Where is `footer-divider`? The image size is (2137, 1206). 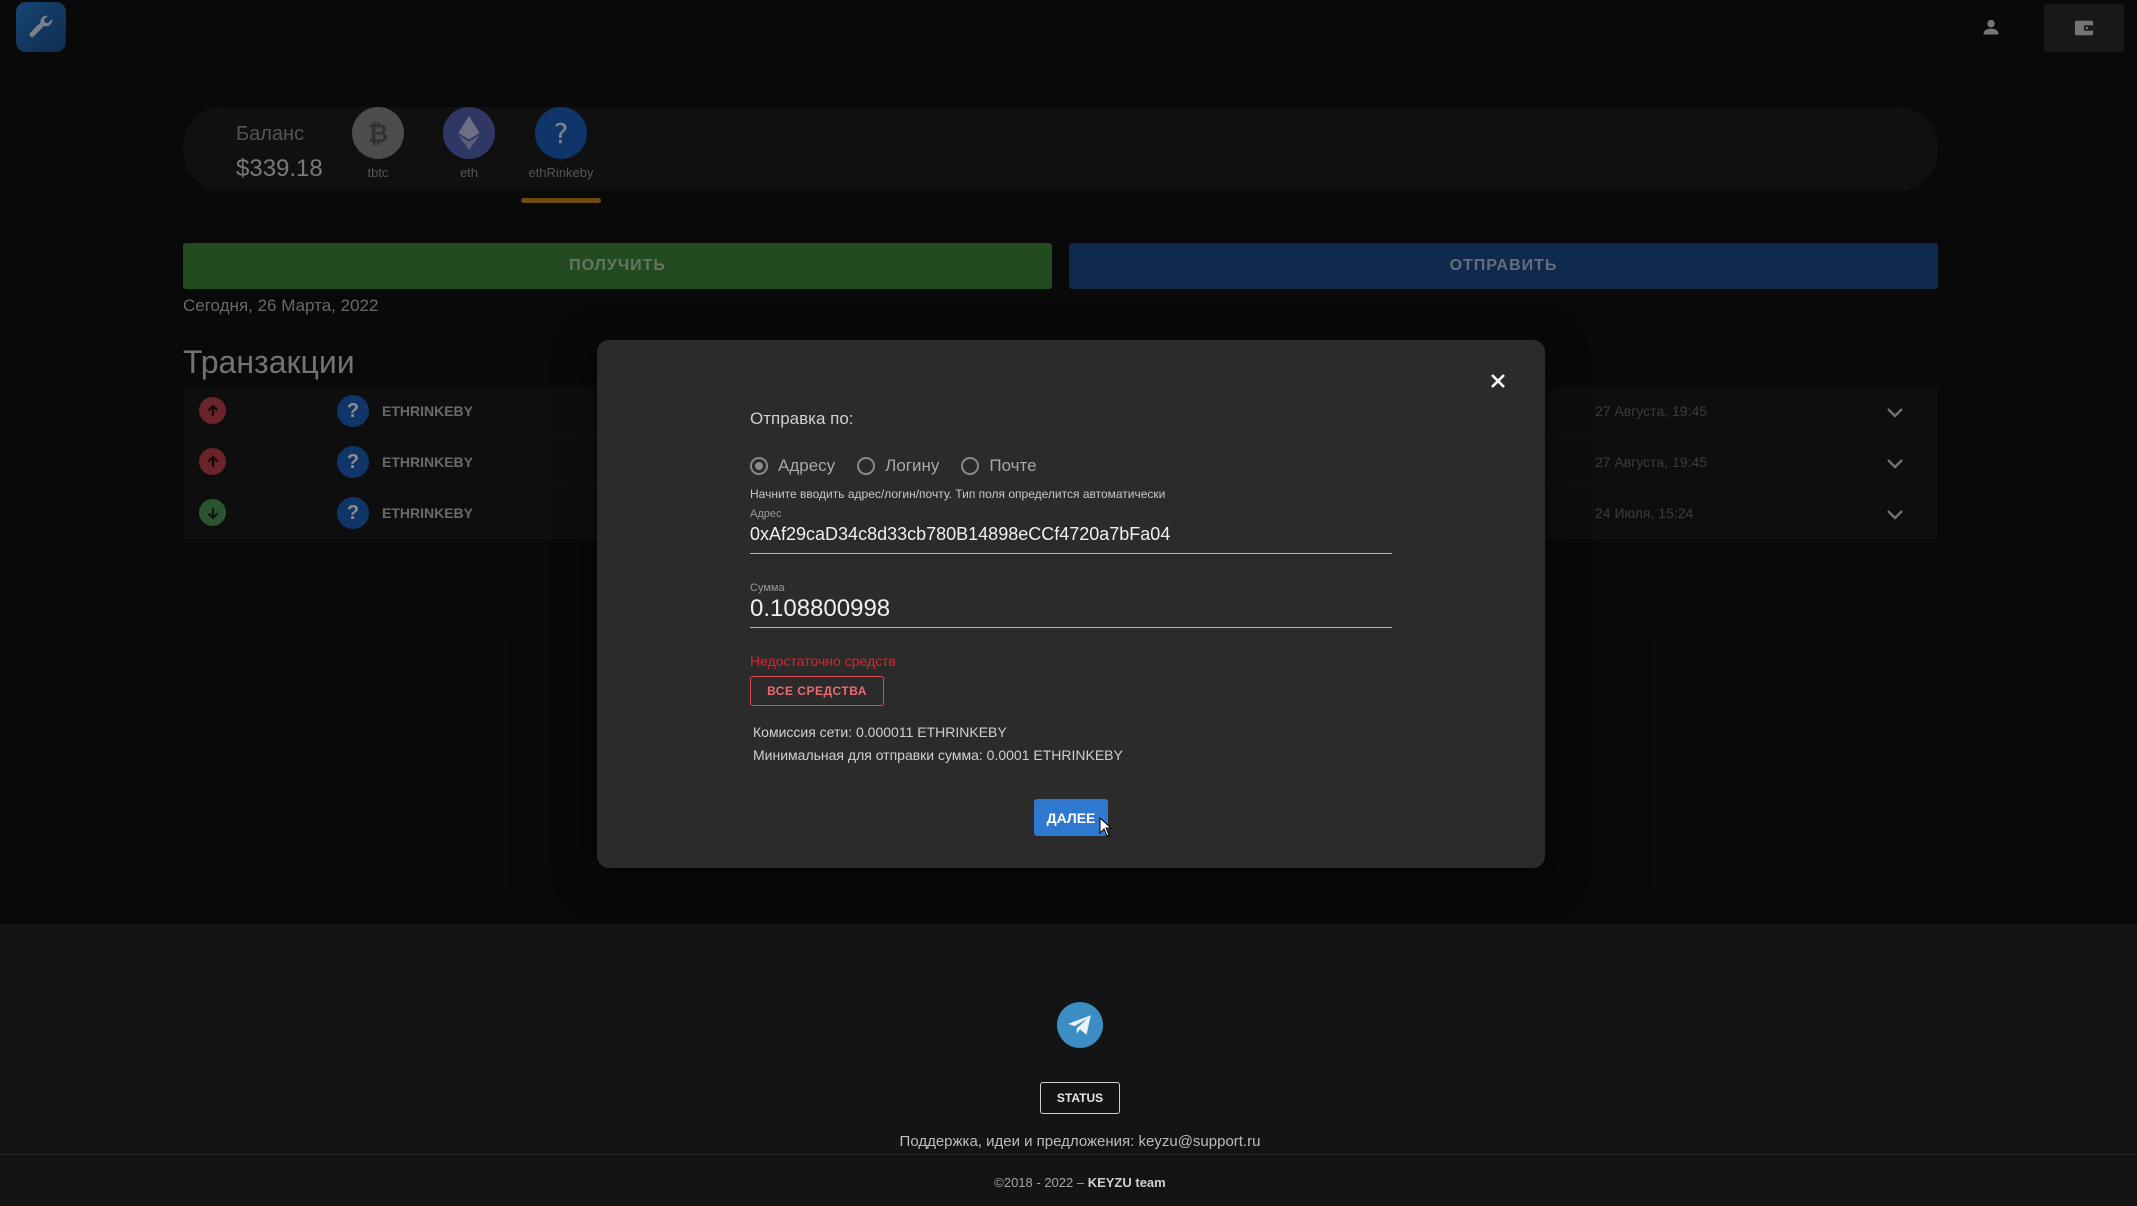
footer-divider is located at coordinates (1068, 1154).